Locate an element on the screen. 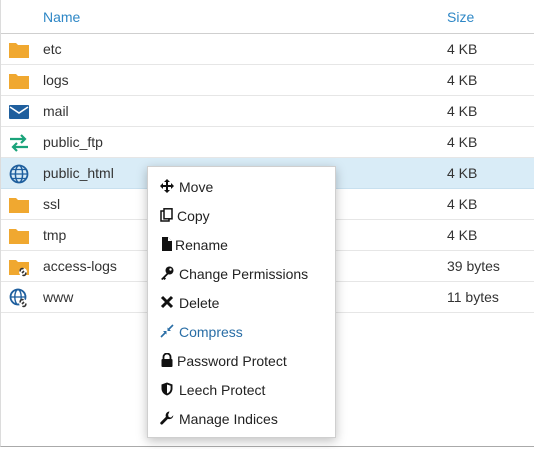 The width and height of the screenshot is (534, 449). file-name: logs is located at coordinates (56, 80).